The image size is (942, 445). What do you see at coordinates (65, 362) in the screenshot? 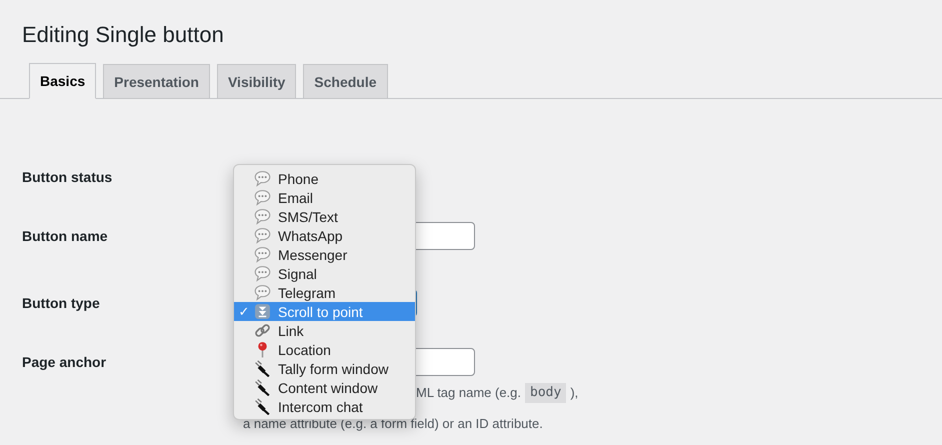
I see `field-label: Page anchor` at bounding box center [65, 362].